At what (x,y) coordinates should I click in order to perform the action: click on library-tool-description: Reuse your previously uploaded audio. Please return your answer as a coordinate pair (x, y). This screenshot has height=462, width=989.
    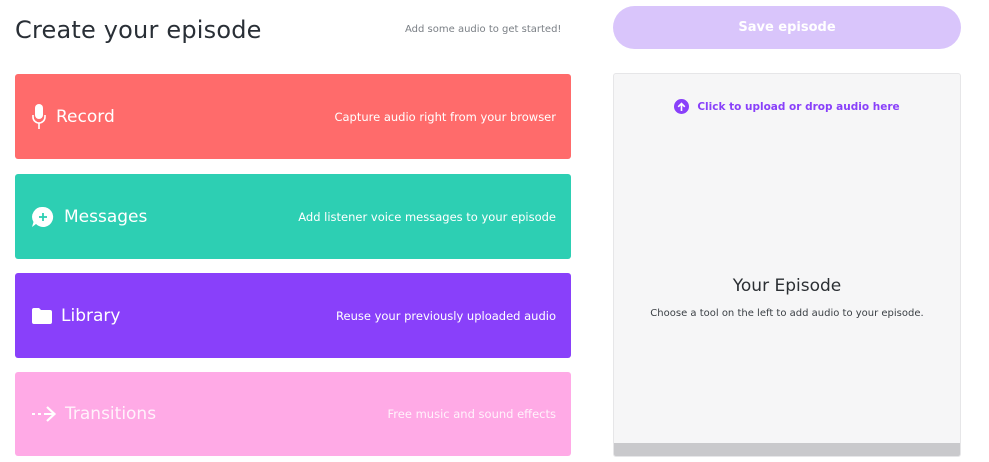
    Looking at the image, I should click on (446, 315).